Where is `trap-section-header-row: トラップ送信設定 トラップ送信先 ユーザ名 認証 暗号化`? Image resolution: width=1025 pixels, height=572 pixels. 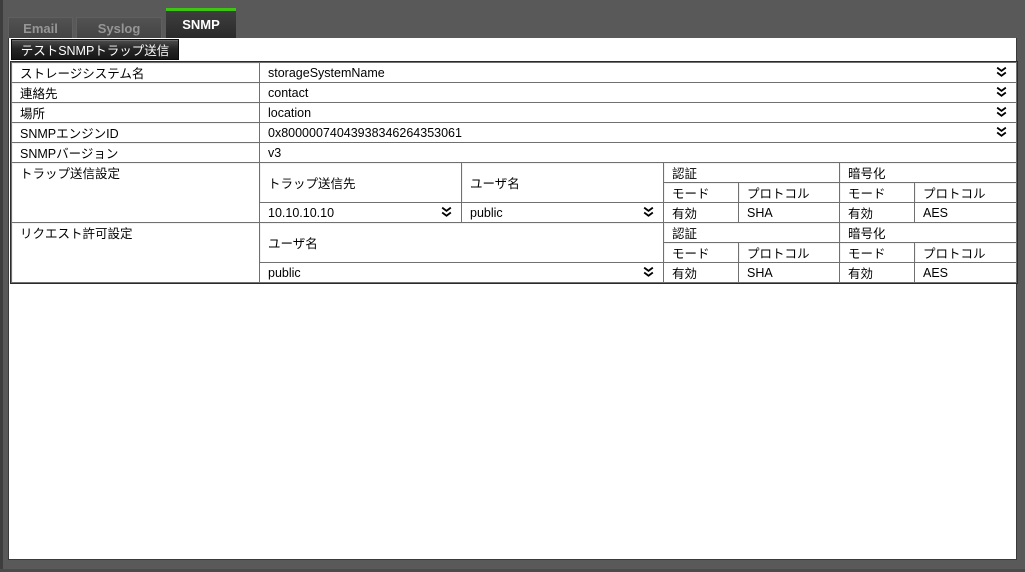 trap-section-header-row: トラップ送信設定 トラップ送信先 ユーザ名 認証 暗号化 is located at coordinates (514, 192).